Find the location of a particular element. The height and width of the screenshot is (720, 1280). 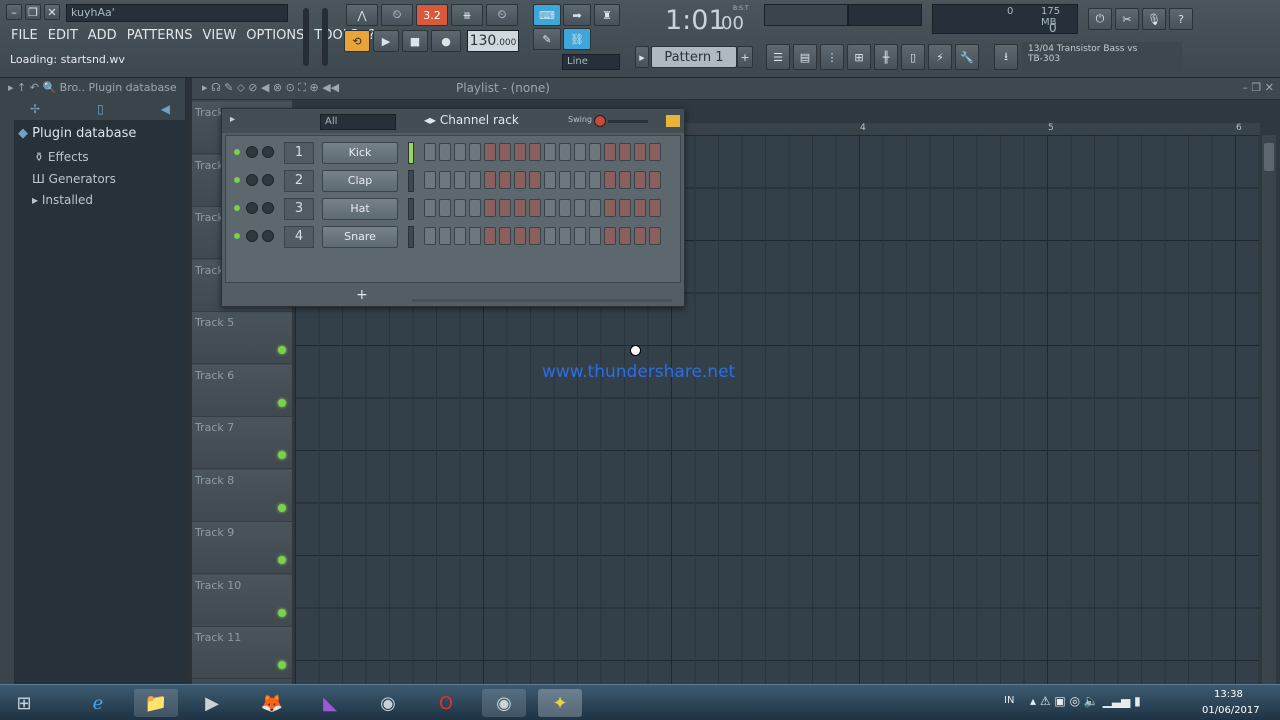

chrome-icon: ◉ is located at coordinates (388, 703).